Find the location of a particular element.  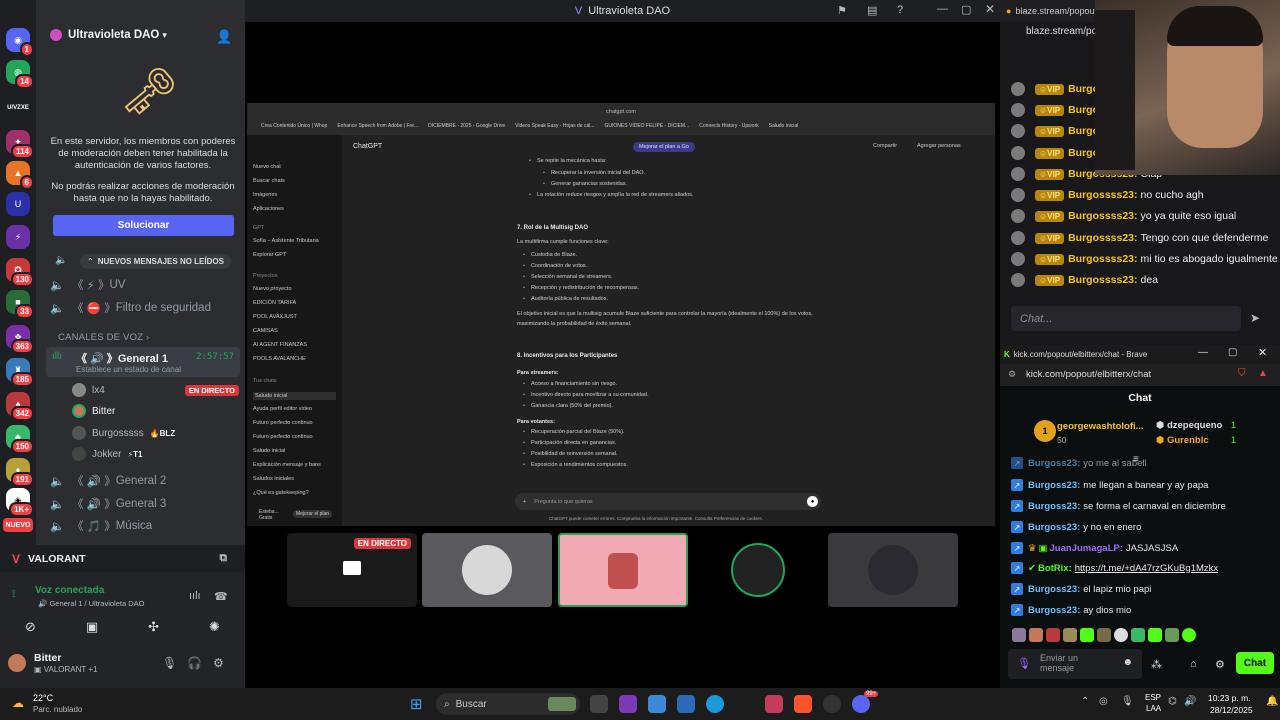

inbox-icon: ▤ is located at coordinates (872, 10).